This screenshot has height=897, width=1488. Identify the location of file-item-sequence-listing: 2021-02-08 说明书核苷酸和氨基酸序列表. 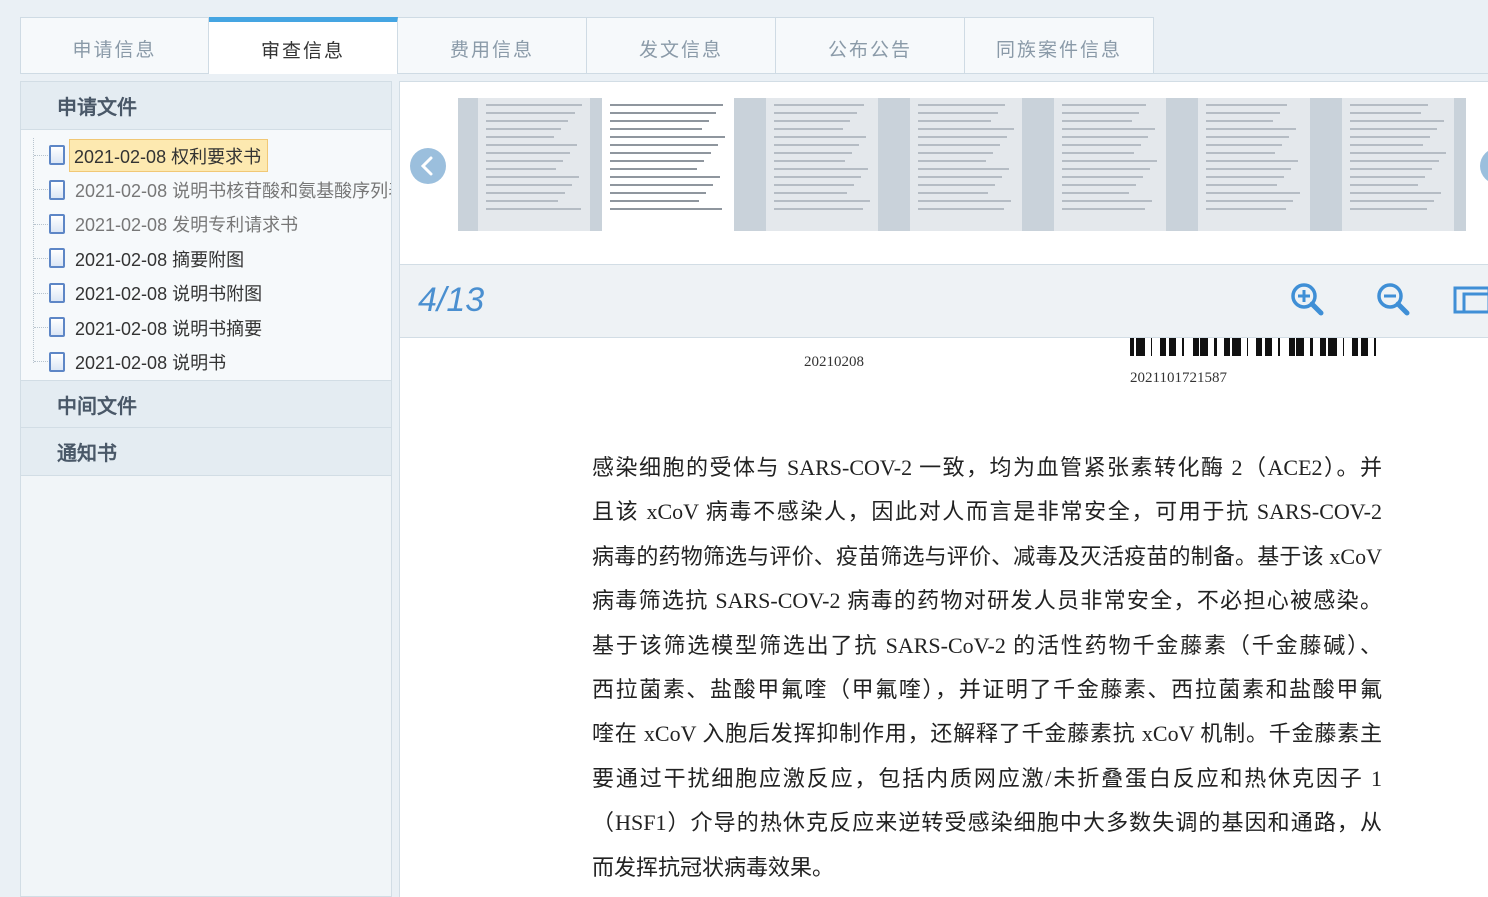
(206, 189).